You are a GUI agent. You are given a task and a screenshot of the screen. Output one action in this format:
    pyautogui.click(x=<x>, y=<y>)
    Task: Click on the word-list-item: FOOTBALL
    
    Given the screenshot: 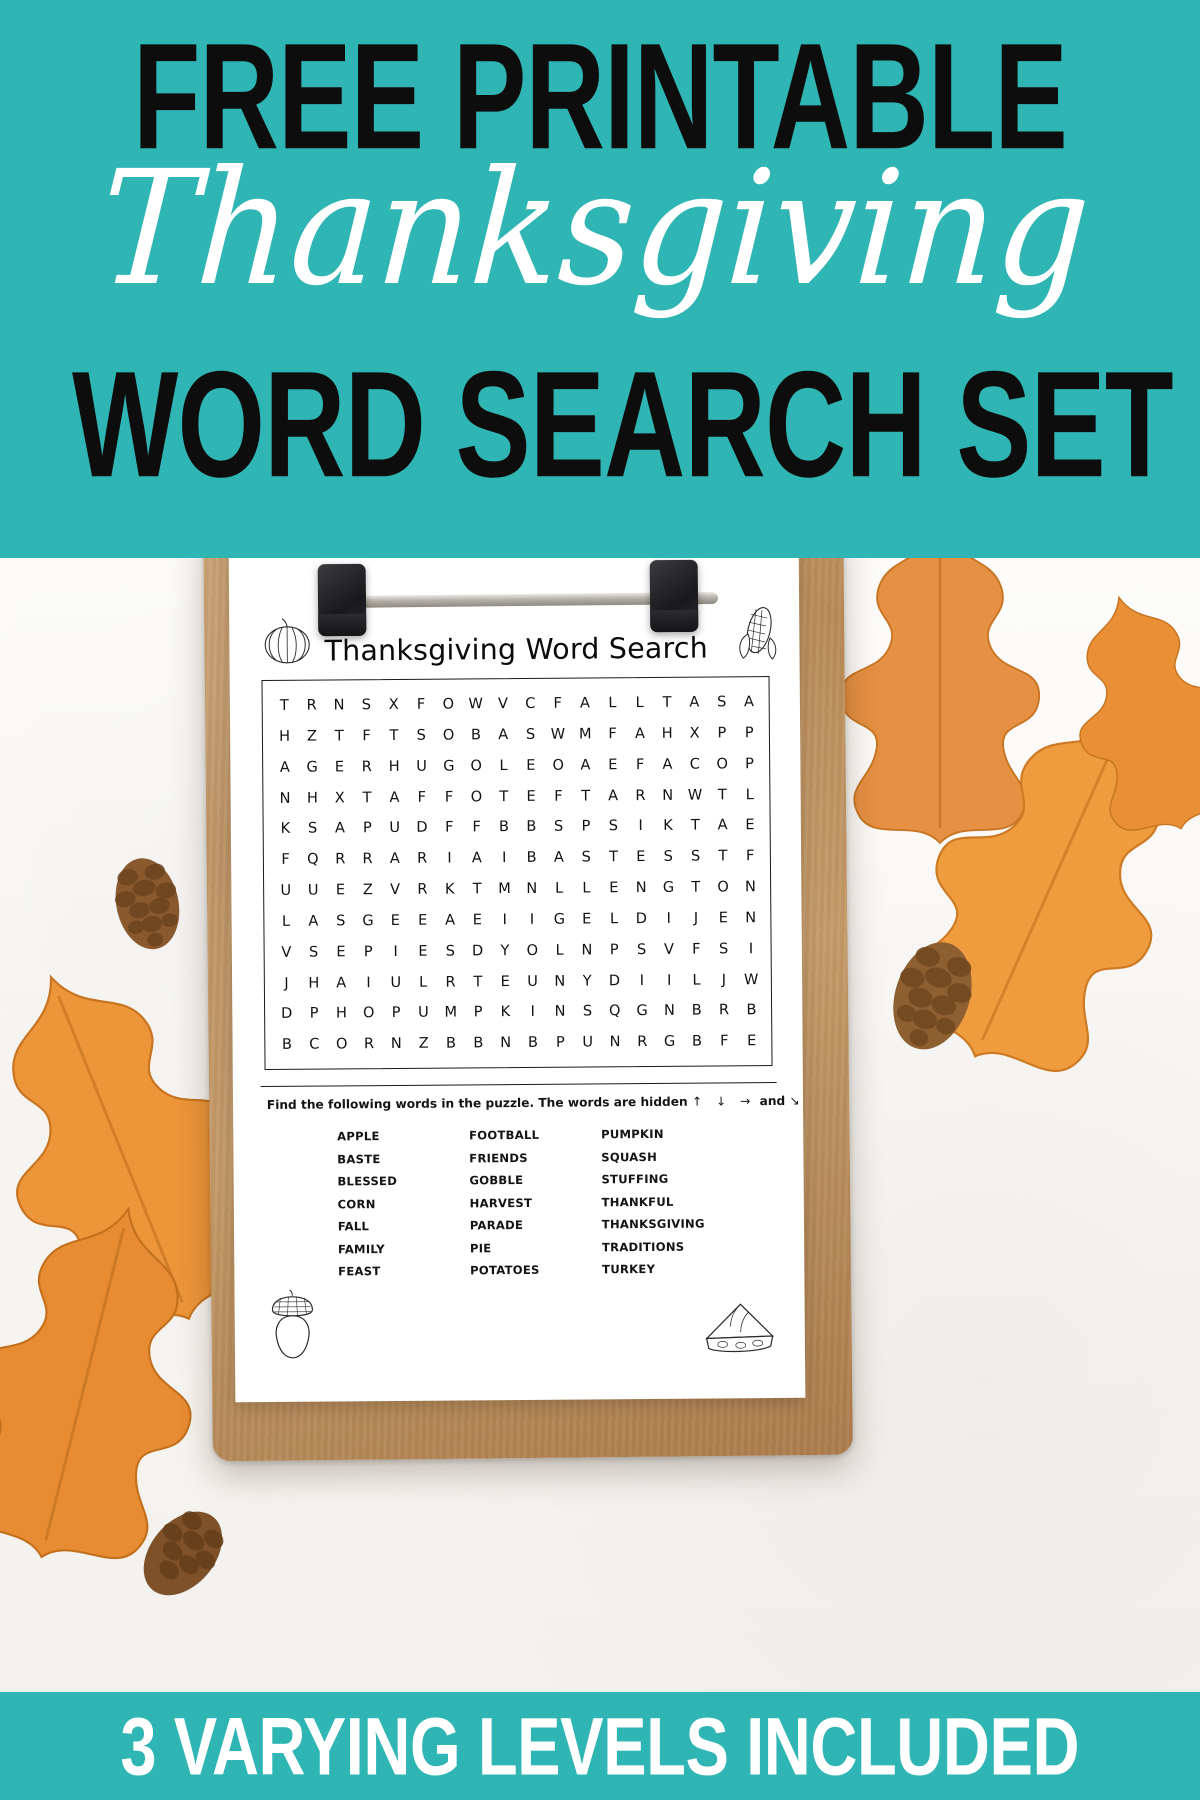 What is the action you would take?
    pyautogui.click(x=504, y=1135)
    